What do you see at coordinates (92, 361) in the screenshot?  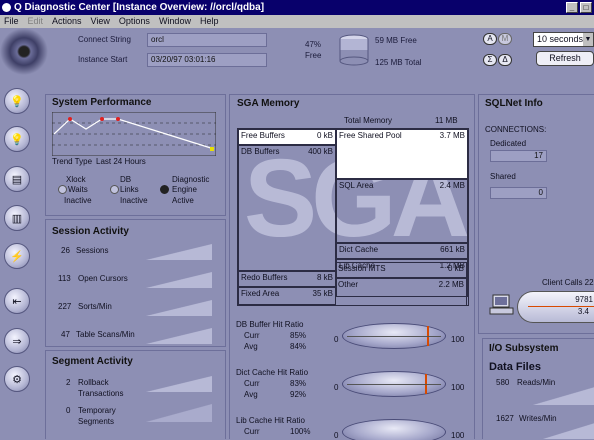 I see `segment-activity-title: Segment Activity` at bounding box center [92, 361].